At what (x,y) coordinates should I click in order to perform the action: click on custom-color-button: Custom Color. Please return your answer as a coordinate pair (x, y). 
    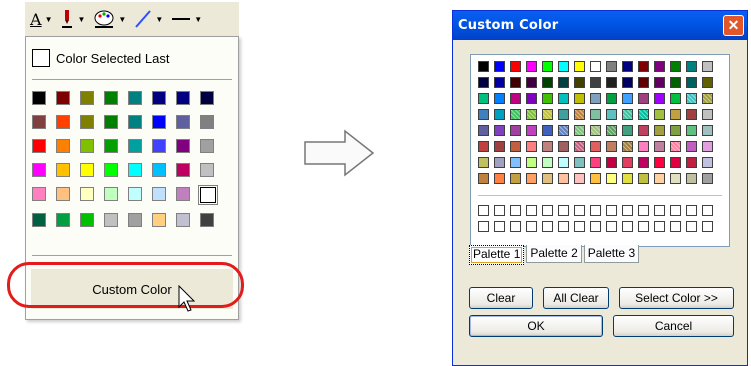
    Looking at the image, I should click on (132, 289).